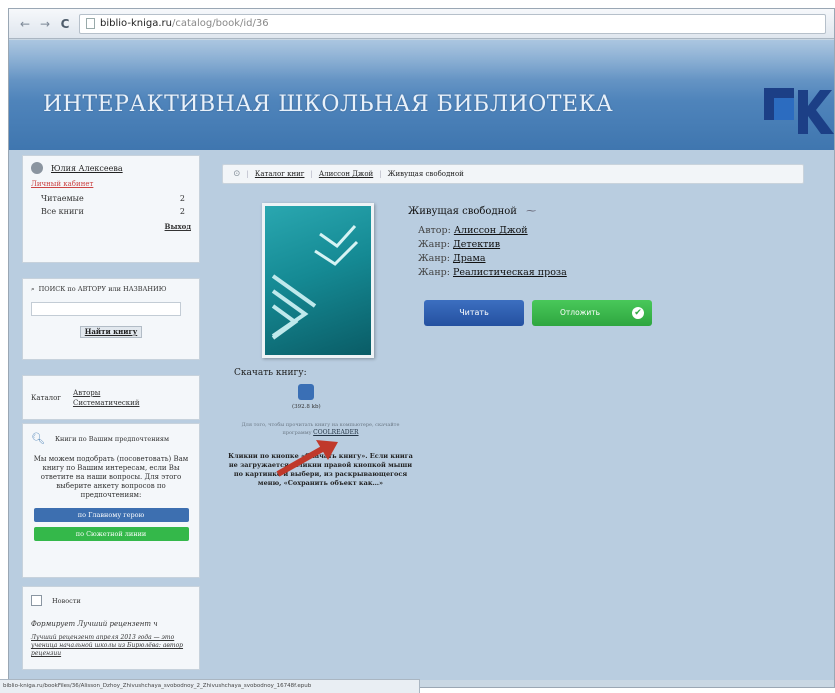  What do you see at coordinates (462, 211) in the screenshot?
I see `book-title-text: Живущая свободной` at bounding box center [462, 211].